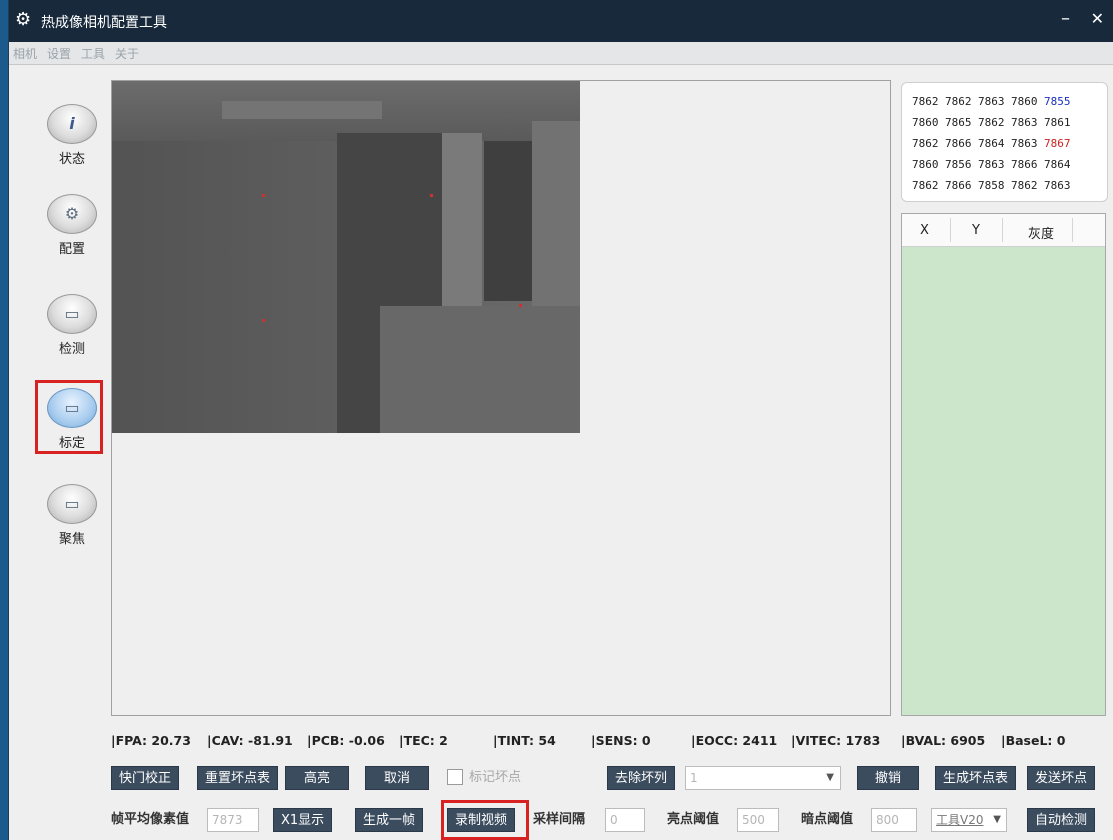 Image resolution: width=1113 pixels, height=840 pixels. Describe the element at coordinates (763, 778) in the screenshot. I see `bad-column-select: 1 ▼` at that location.